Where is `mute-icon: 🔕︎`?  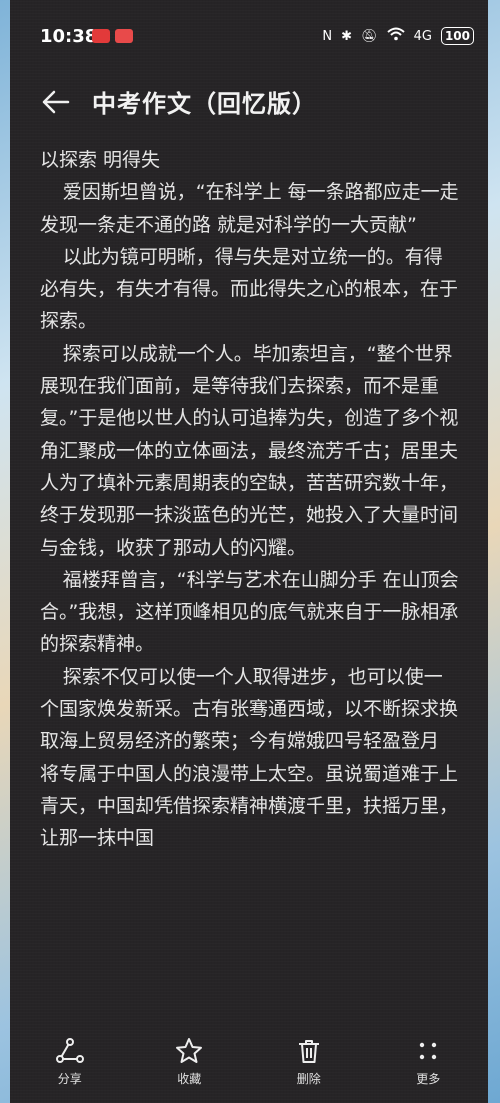
mute-icon: 🔕︎ is located at coordinates (369, 36).